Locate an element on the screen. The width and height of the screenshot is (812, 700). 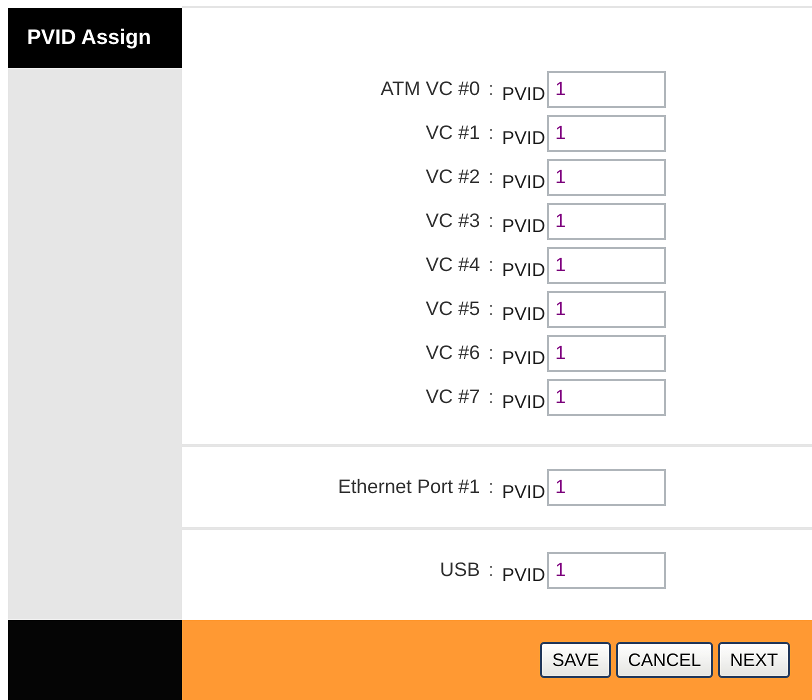
section-title: PVID Assign is located at coordinates (95, 37).